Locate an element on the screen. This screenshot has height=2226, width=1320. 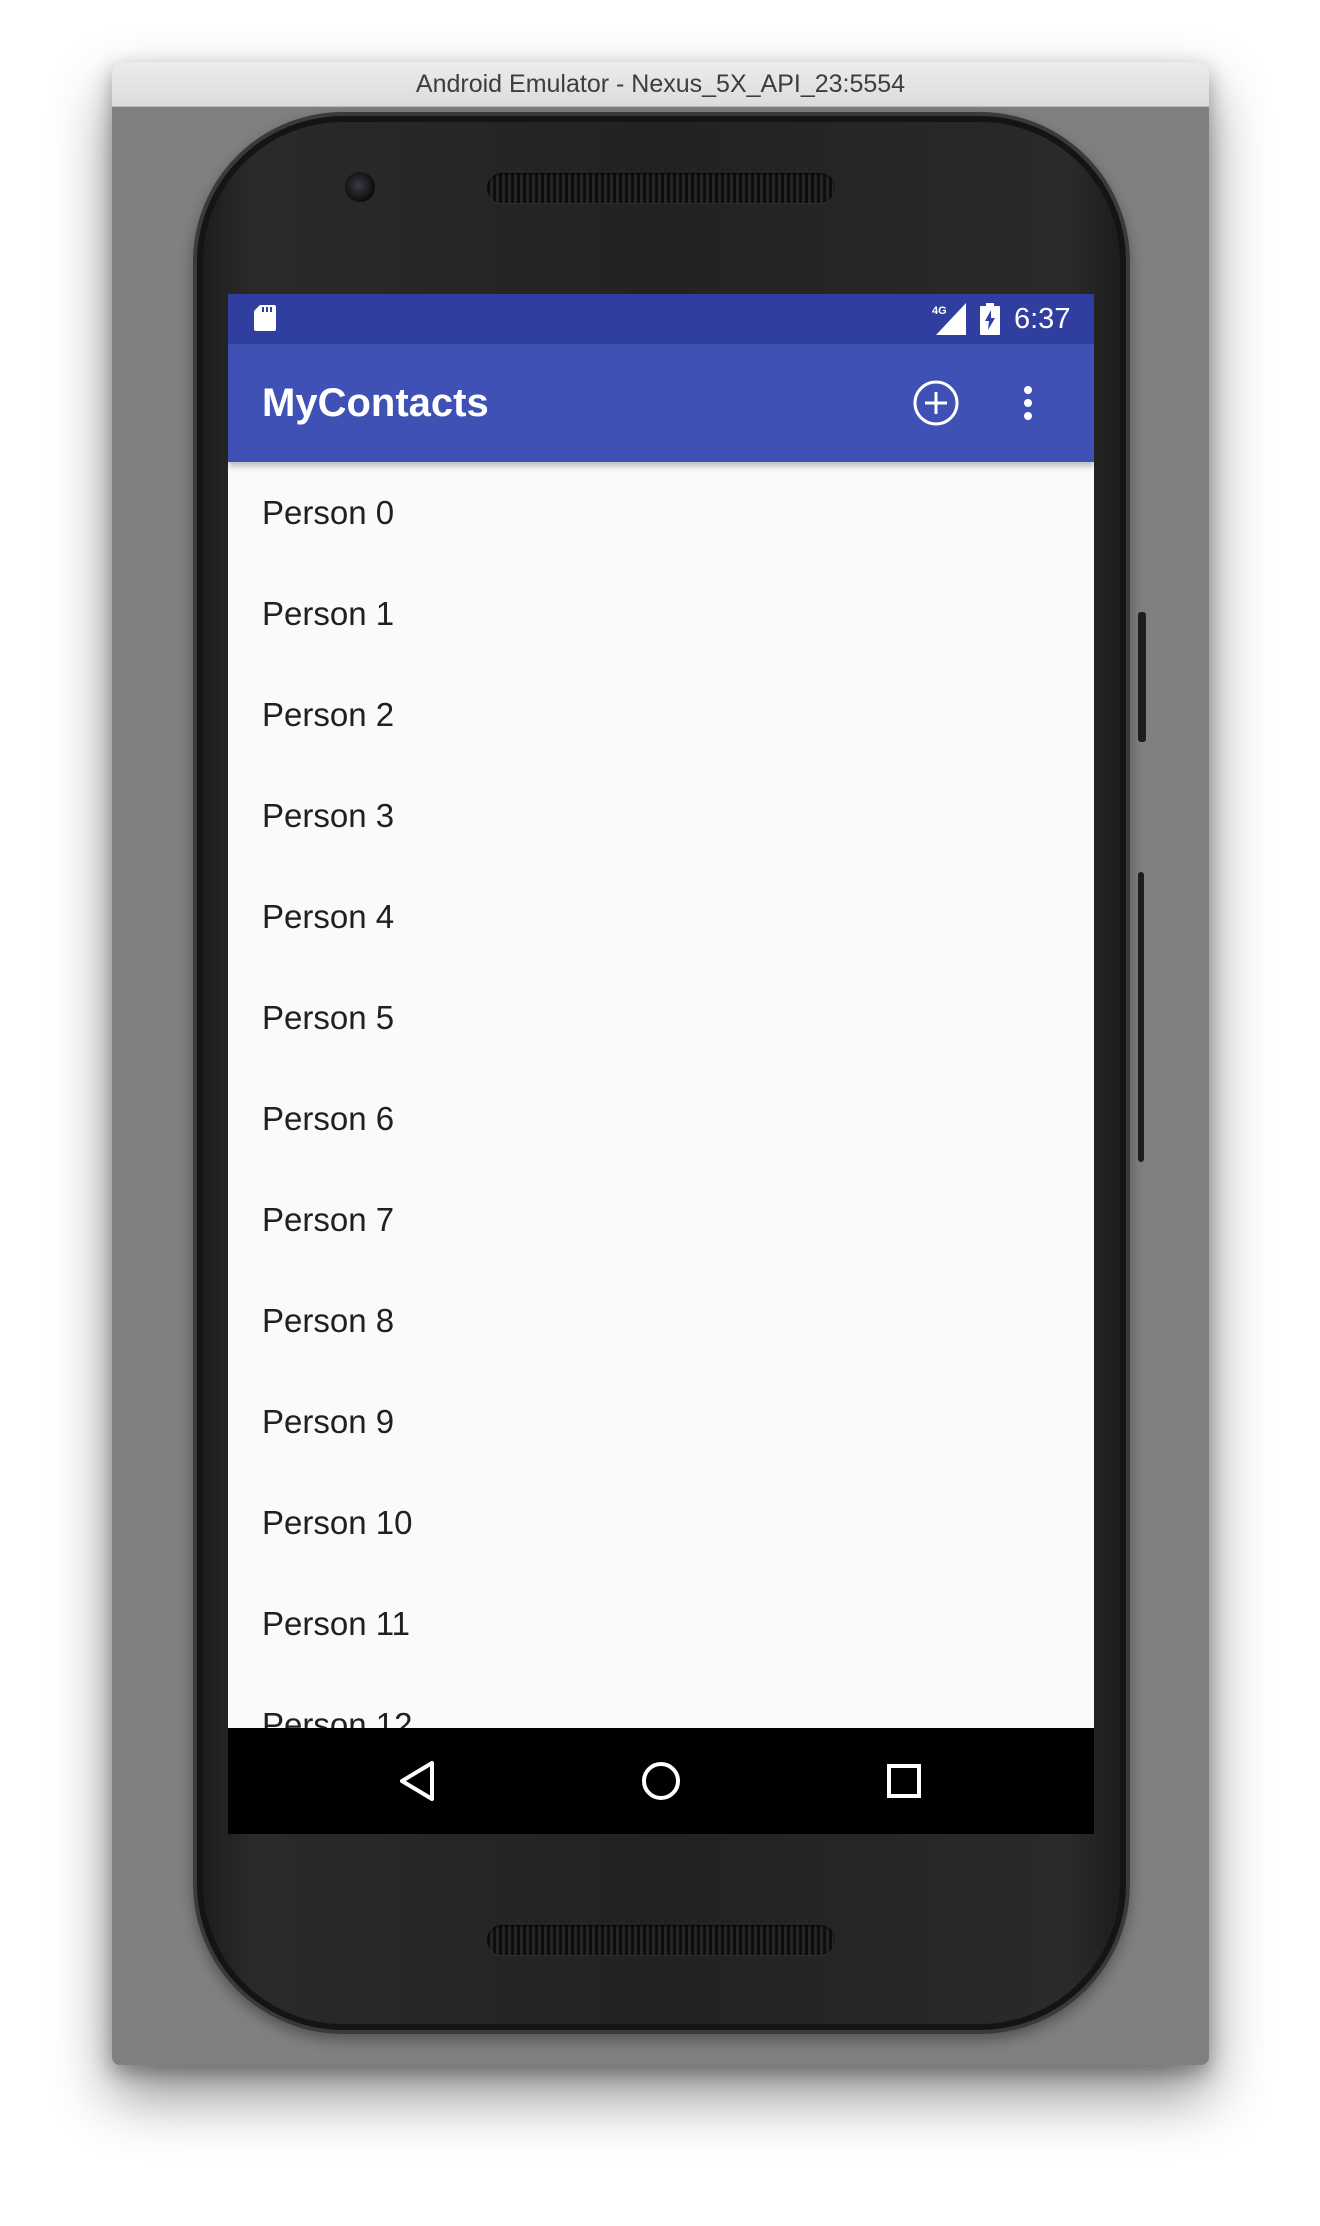
list-item: Person 6 is located at coordinates (661, 1118).